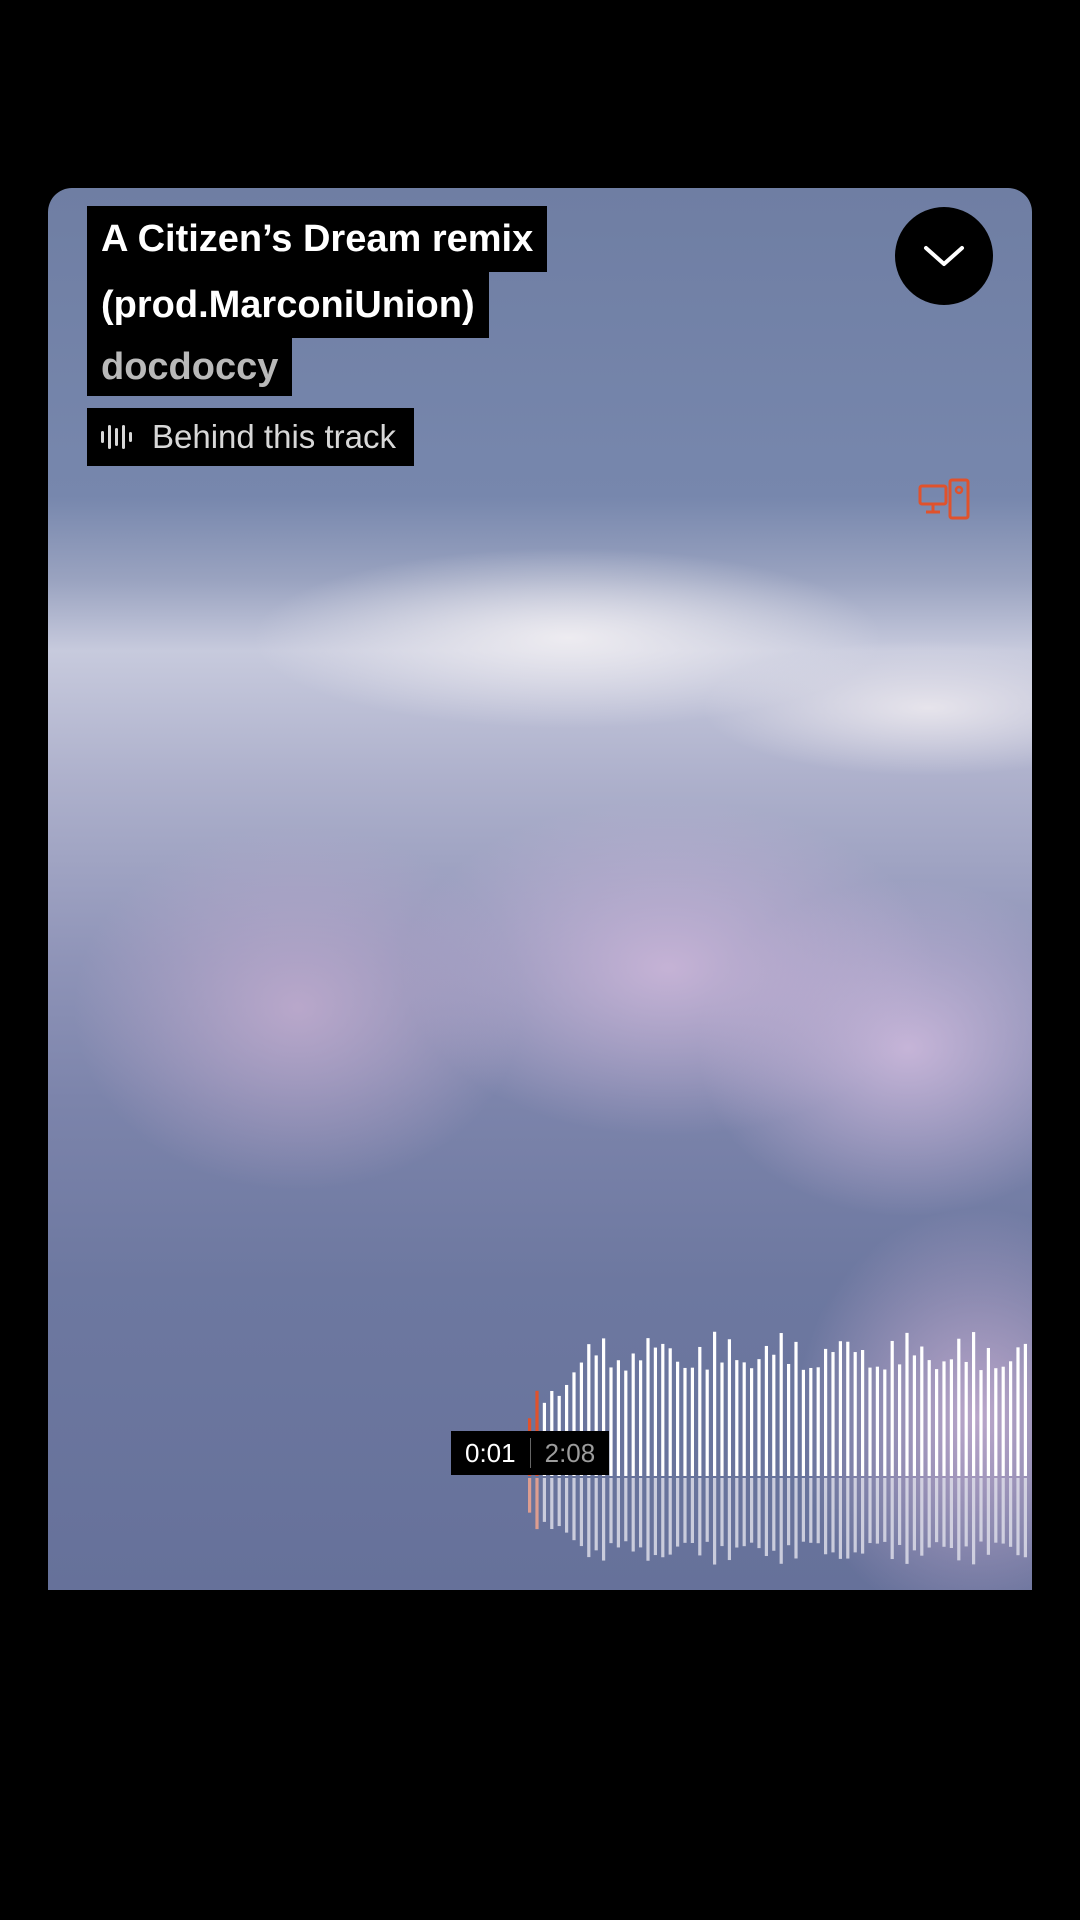 This screenshot has height=1920, width=1080. I want to click on time-display: 0:01 2:08, so click(530, 1453).